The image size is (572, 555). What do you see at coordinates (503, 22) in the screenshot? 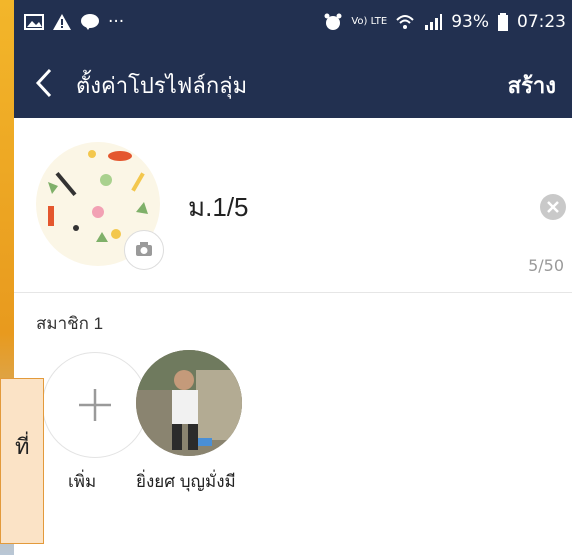
I see `battery-icon` at bounding box center [503, 22].